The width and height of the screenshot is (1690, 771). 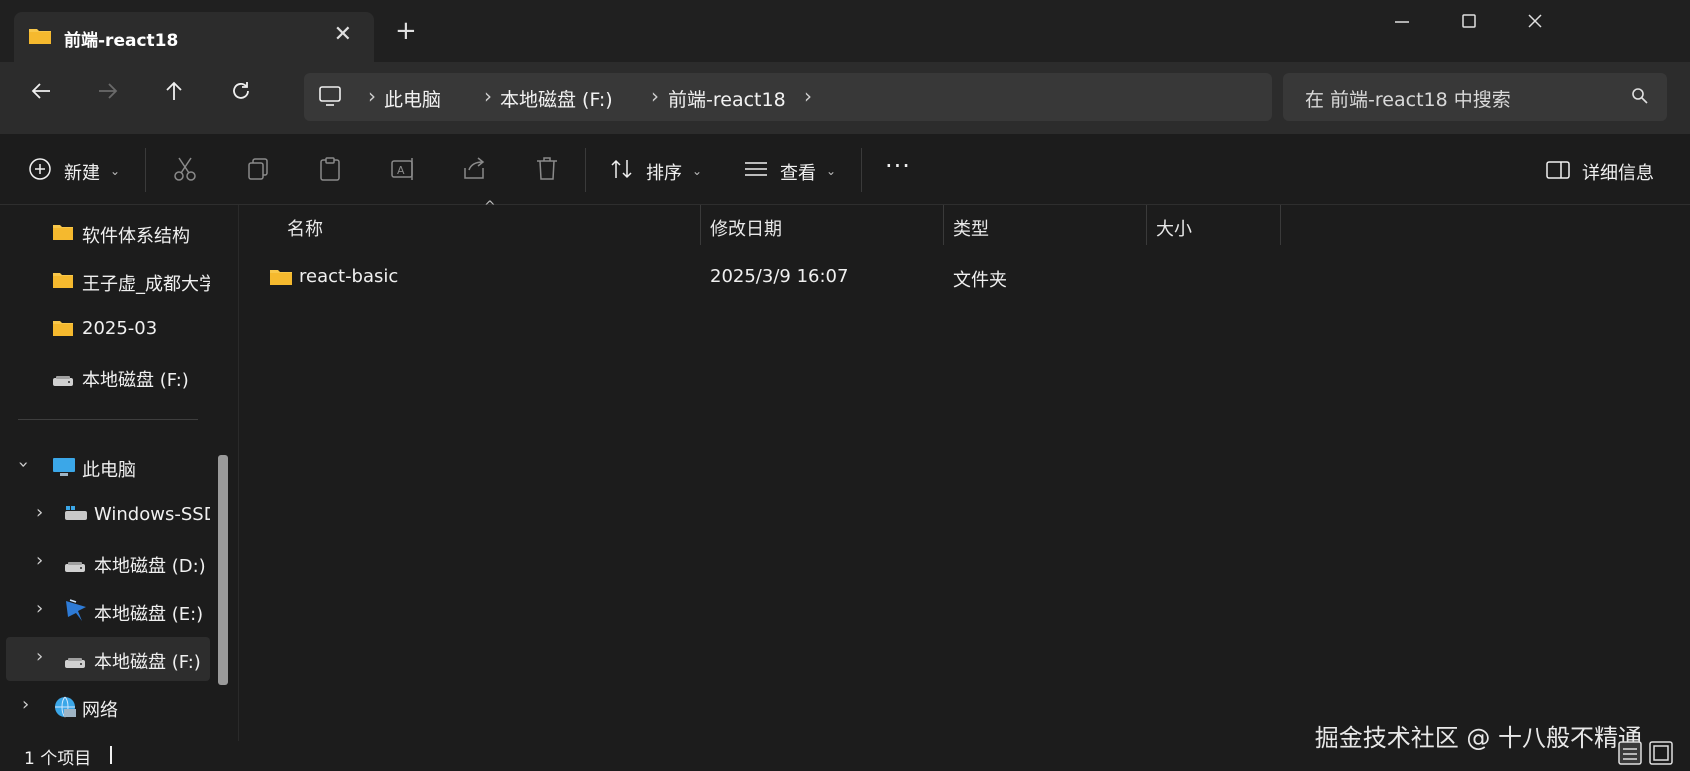 I want to click on search-icon, so click(x=1640, y=98).